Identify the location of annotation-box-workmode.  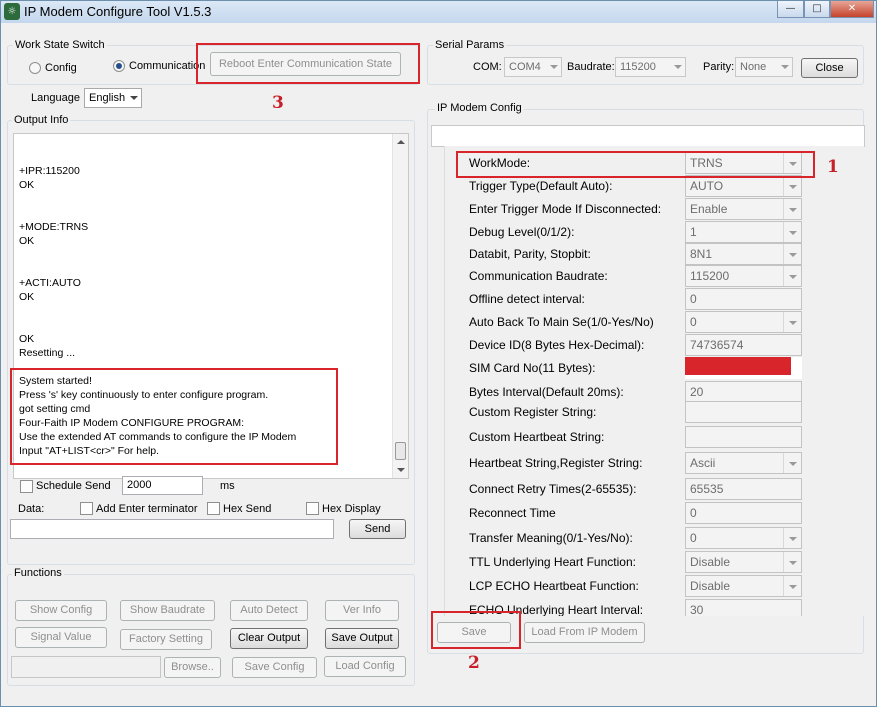
(635, 164).